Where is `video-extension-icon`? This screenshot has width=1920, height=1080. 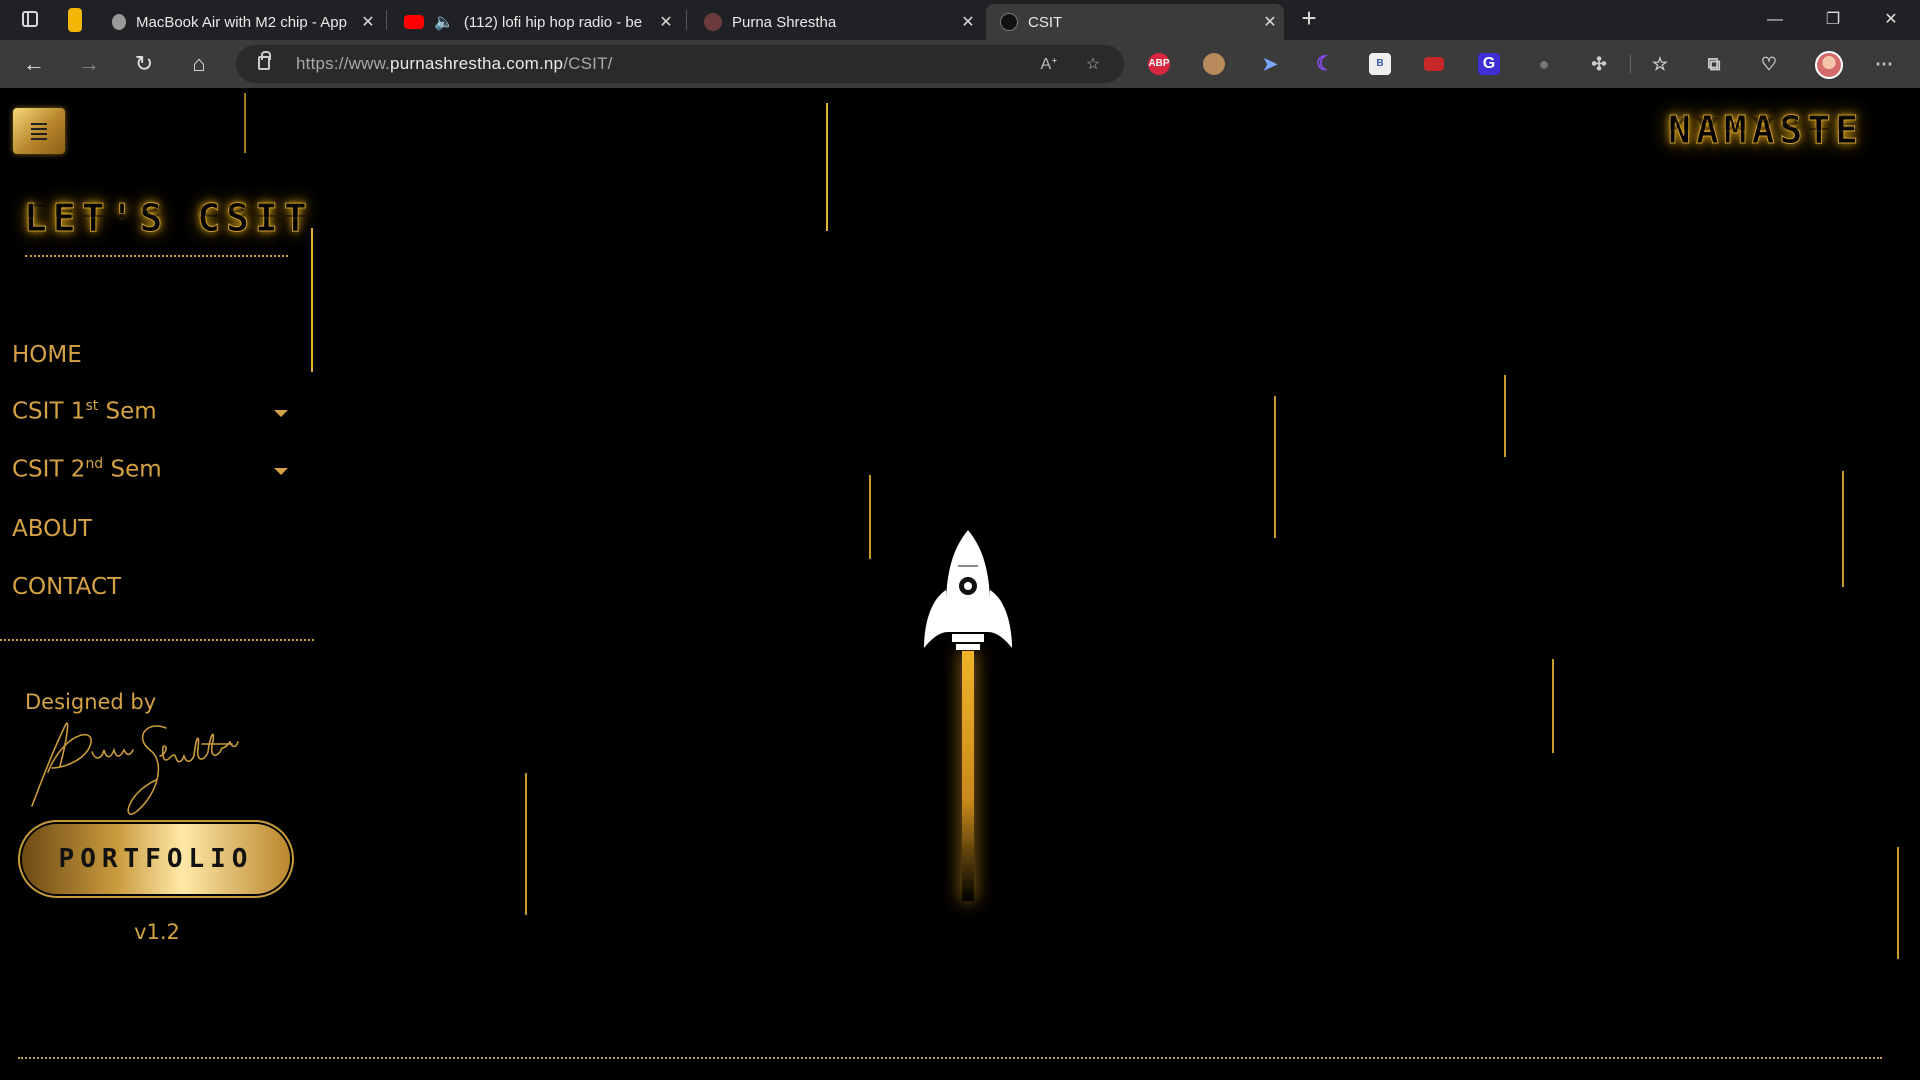
video-extension-icon is located at coordinates (1434, 64).